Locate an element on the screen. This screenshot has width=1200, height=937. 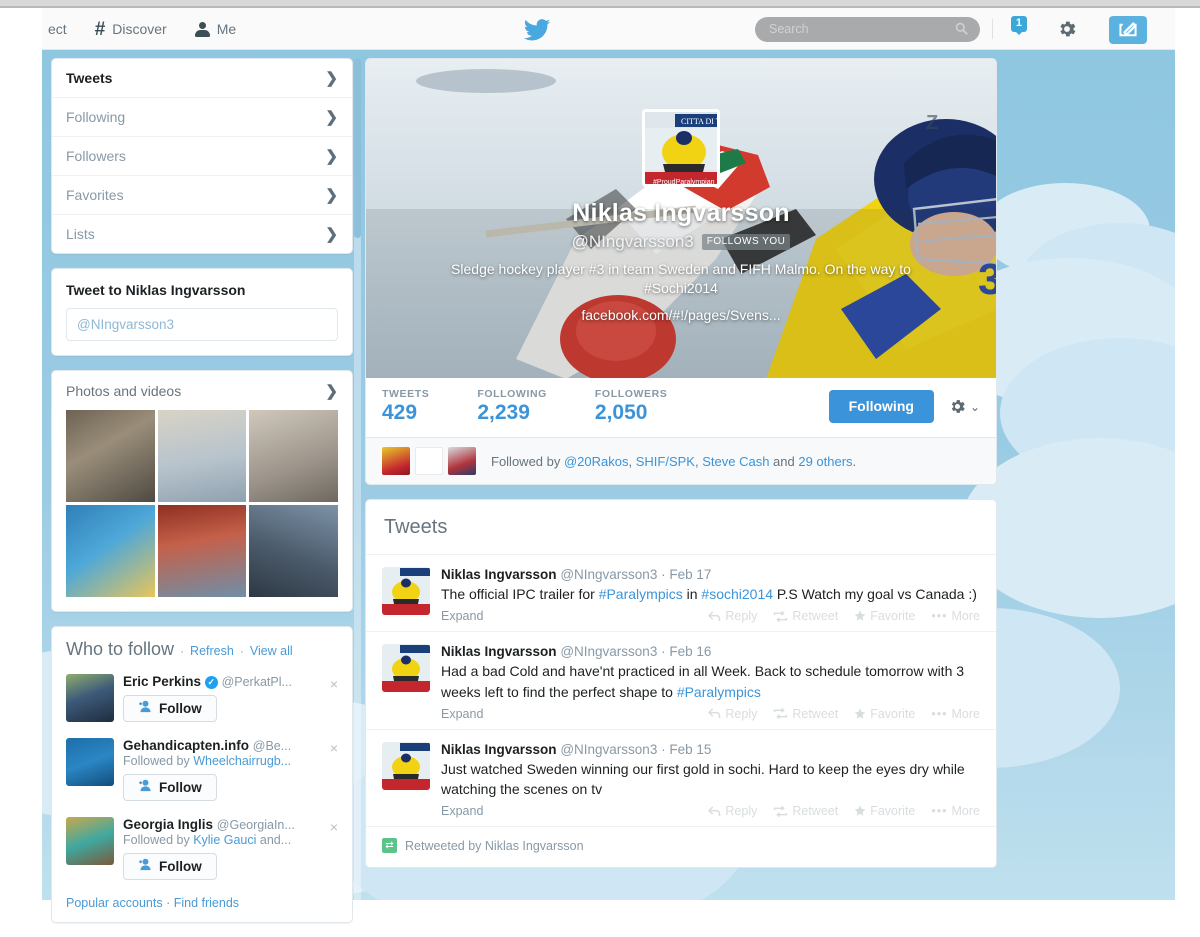
hash-icon: # is located at coordinates (100, 29).